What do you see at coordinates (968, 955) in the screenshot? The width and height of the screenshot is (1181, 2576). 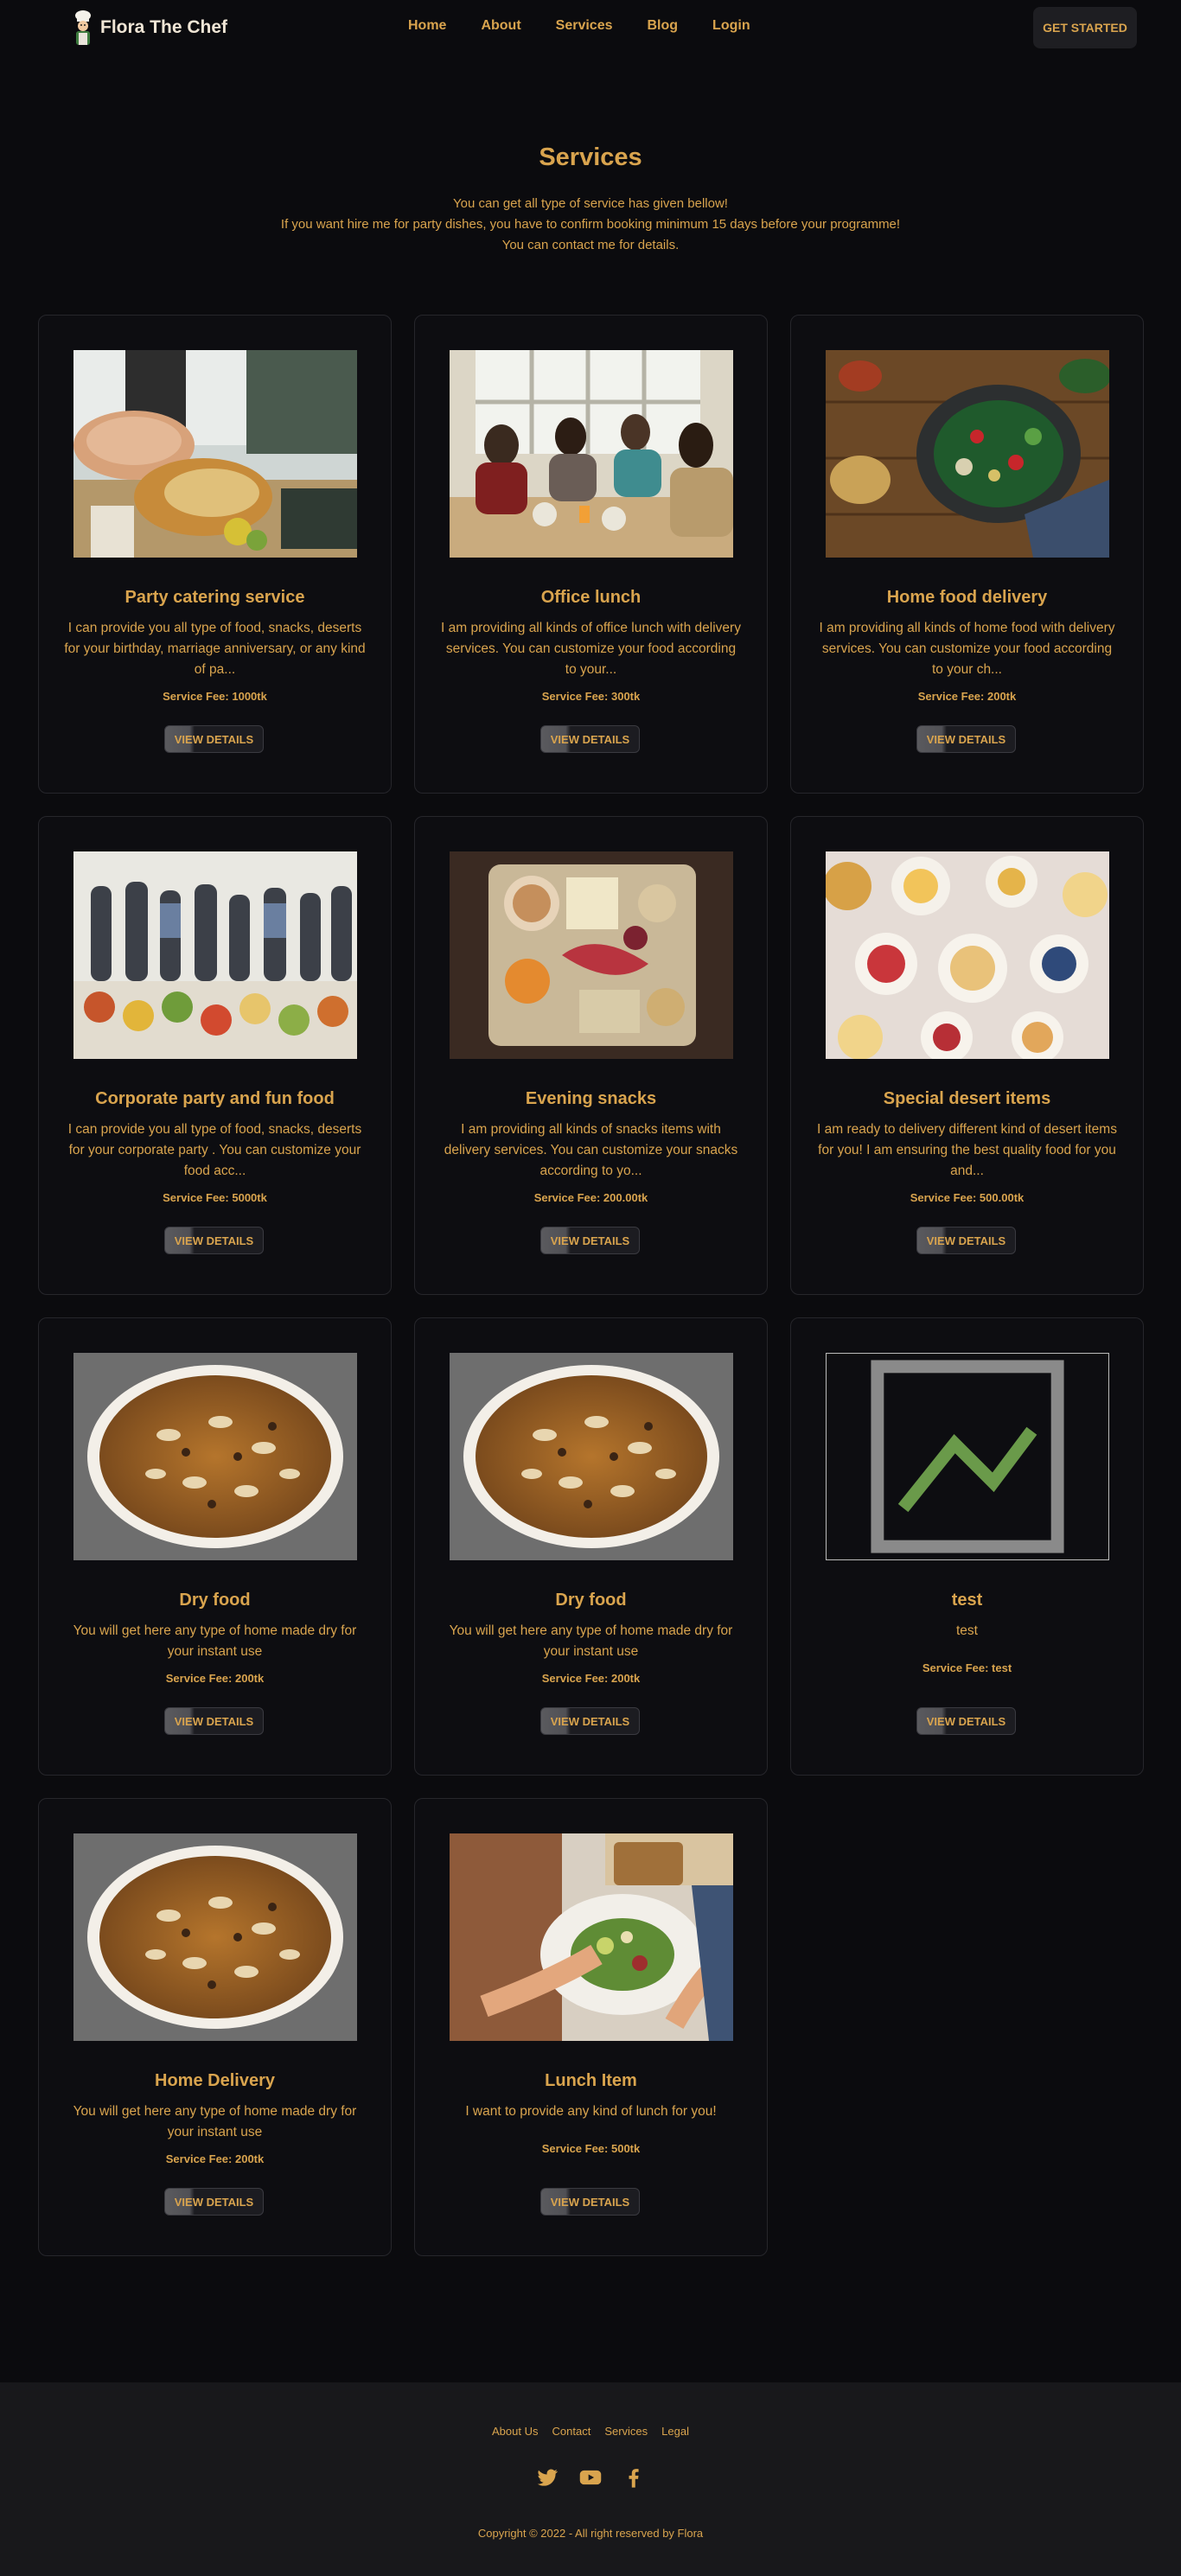 I see `dessert-table-image` at bounding box center [968, 955].